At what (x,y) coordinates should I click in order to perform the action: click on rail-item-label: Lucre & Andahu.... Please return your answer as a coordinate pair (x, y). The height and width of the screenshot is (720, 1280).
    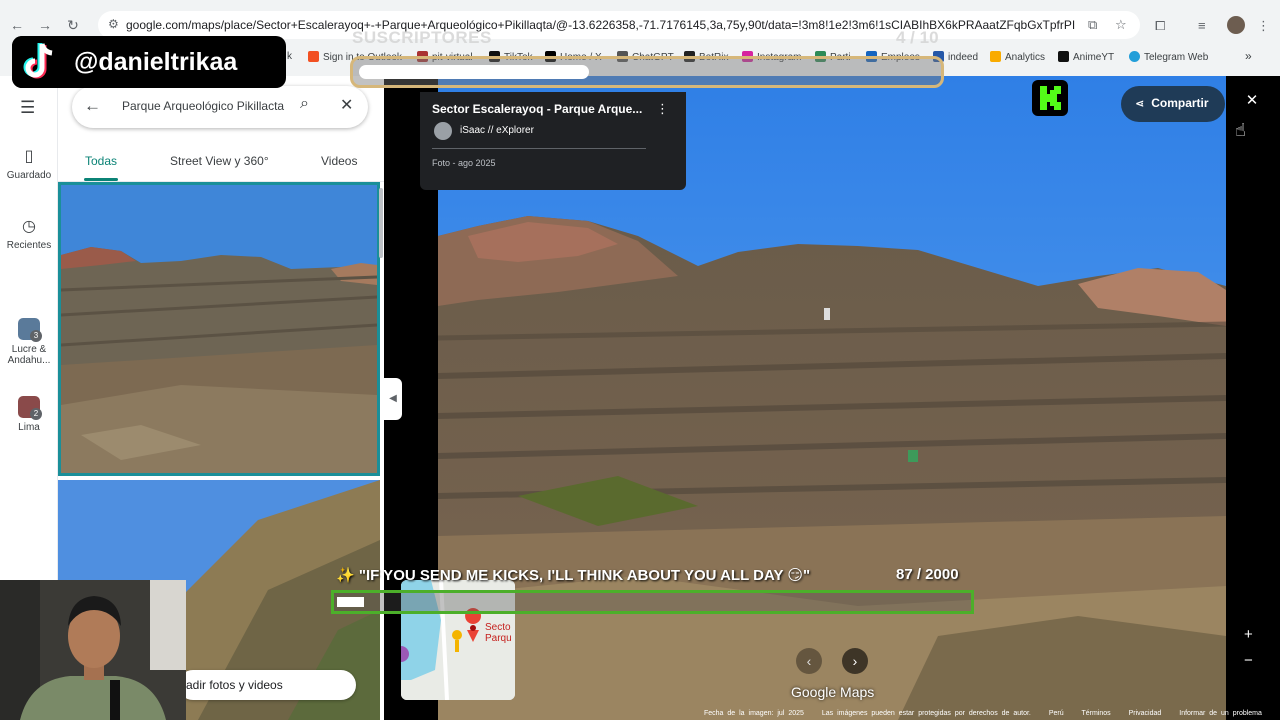
    Looking at the image, I should click on (29, 355).